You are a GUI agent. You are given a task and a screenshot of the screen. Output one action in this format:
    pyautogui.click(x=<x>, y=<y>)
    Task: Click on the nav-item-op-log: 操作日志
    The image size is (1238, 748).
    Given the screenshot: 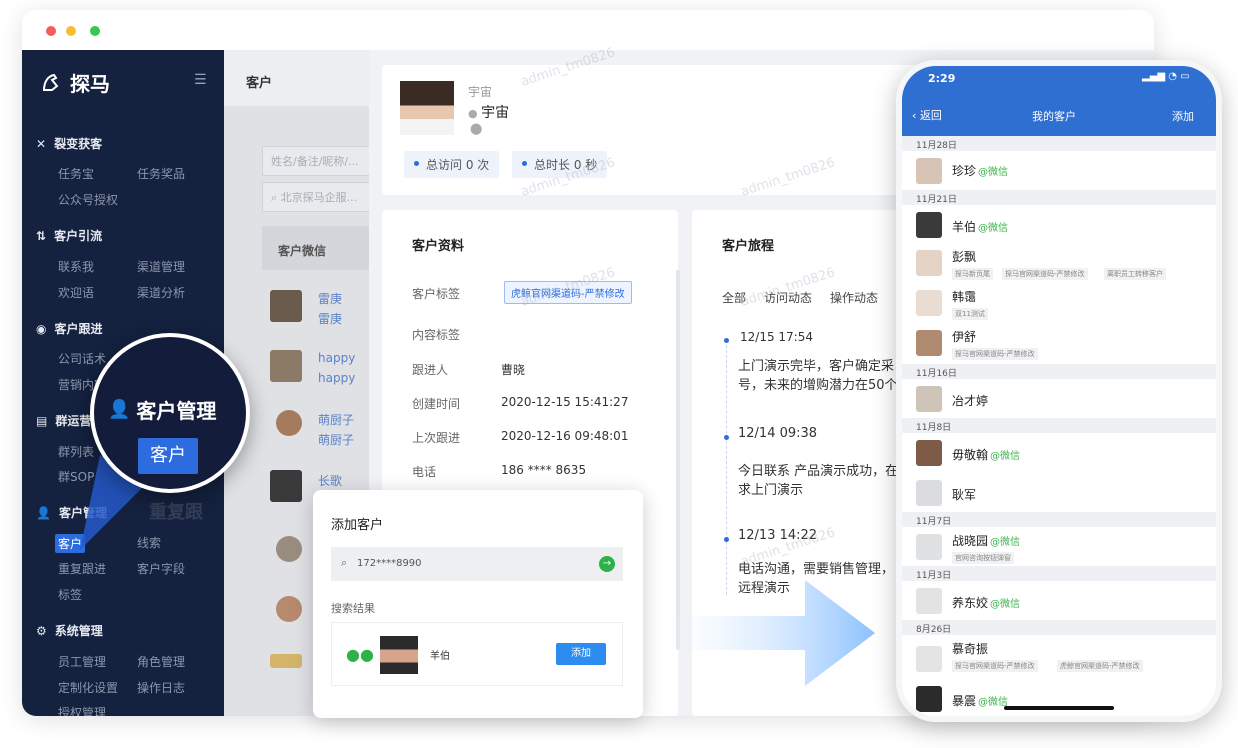 What is the action you would take?
    pyautogui.click(x=161, y=687)
    